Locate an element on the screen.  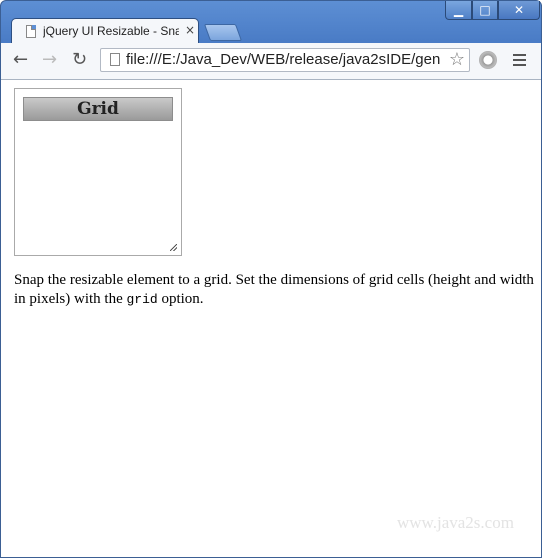
resizable-box: Grid is located at coordinates (98, 172).